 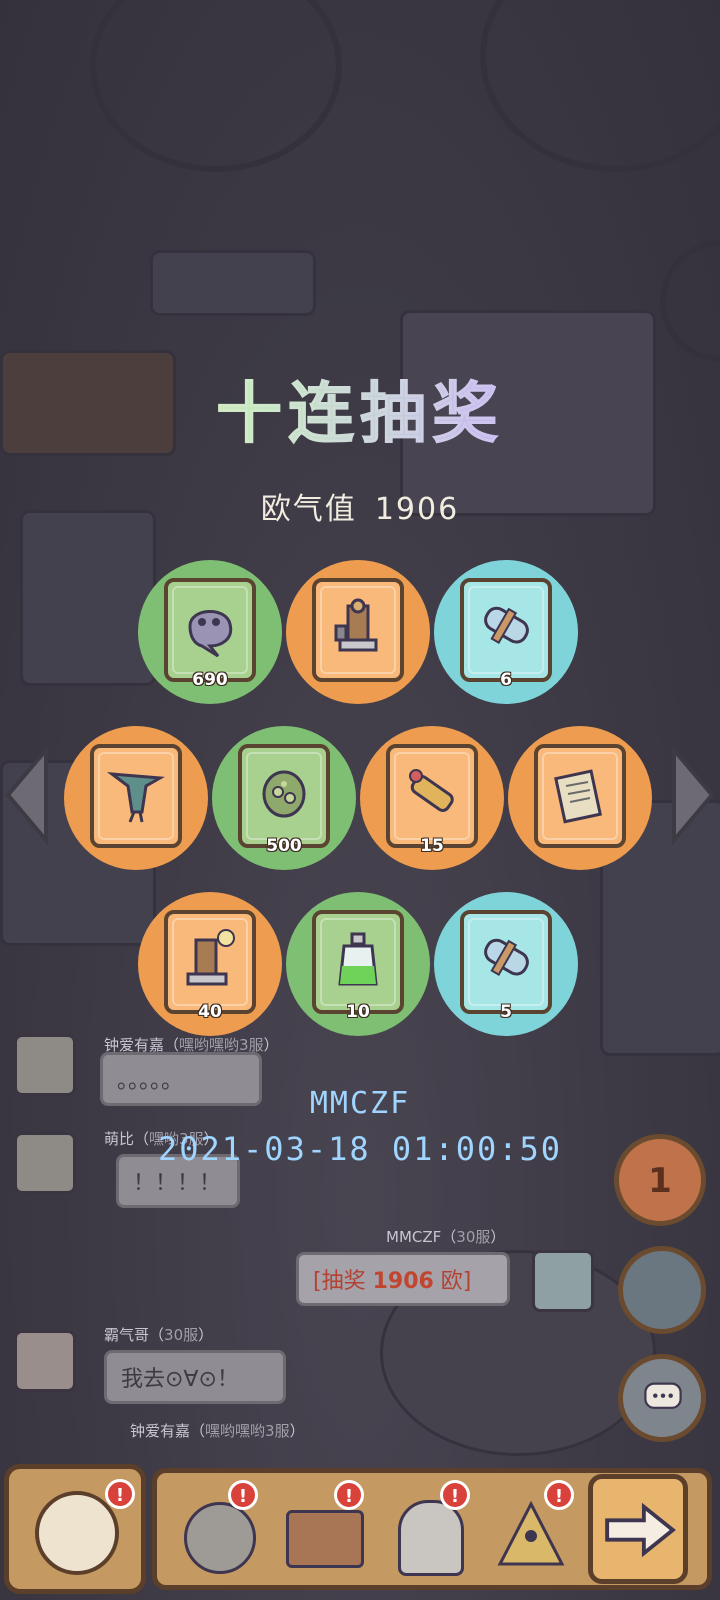 I want to click on reward-count: 6, so click(x=506, y=680).